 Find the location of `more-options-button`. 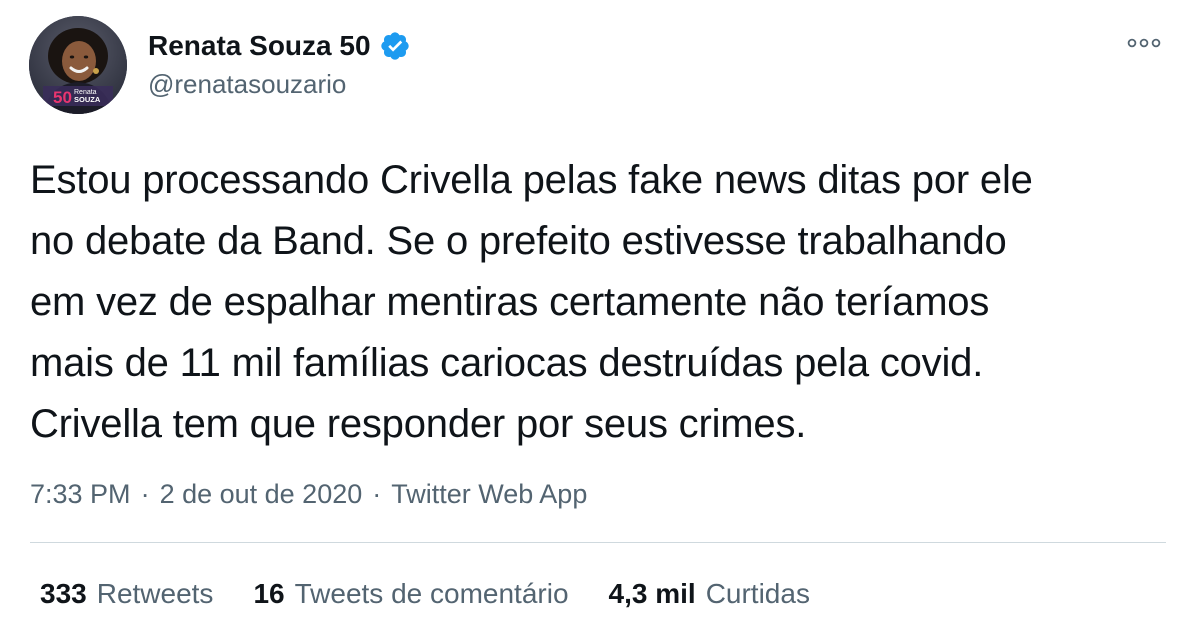

more-options-button is located at coordinates (1144, 43).